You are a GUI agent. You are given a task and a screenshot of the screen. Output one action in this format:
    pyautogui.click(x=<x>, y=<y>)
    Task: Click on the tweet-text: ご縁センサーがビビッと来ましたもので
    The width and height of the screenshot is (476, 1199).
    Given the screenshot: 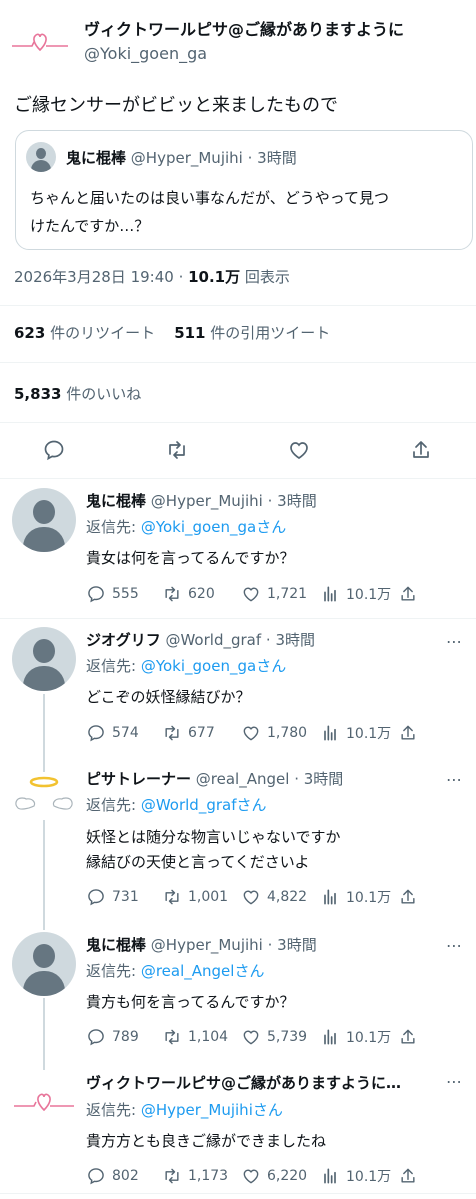 What is the action you would take?
    pyautogui.click(x=176, y=105)
    